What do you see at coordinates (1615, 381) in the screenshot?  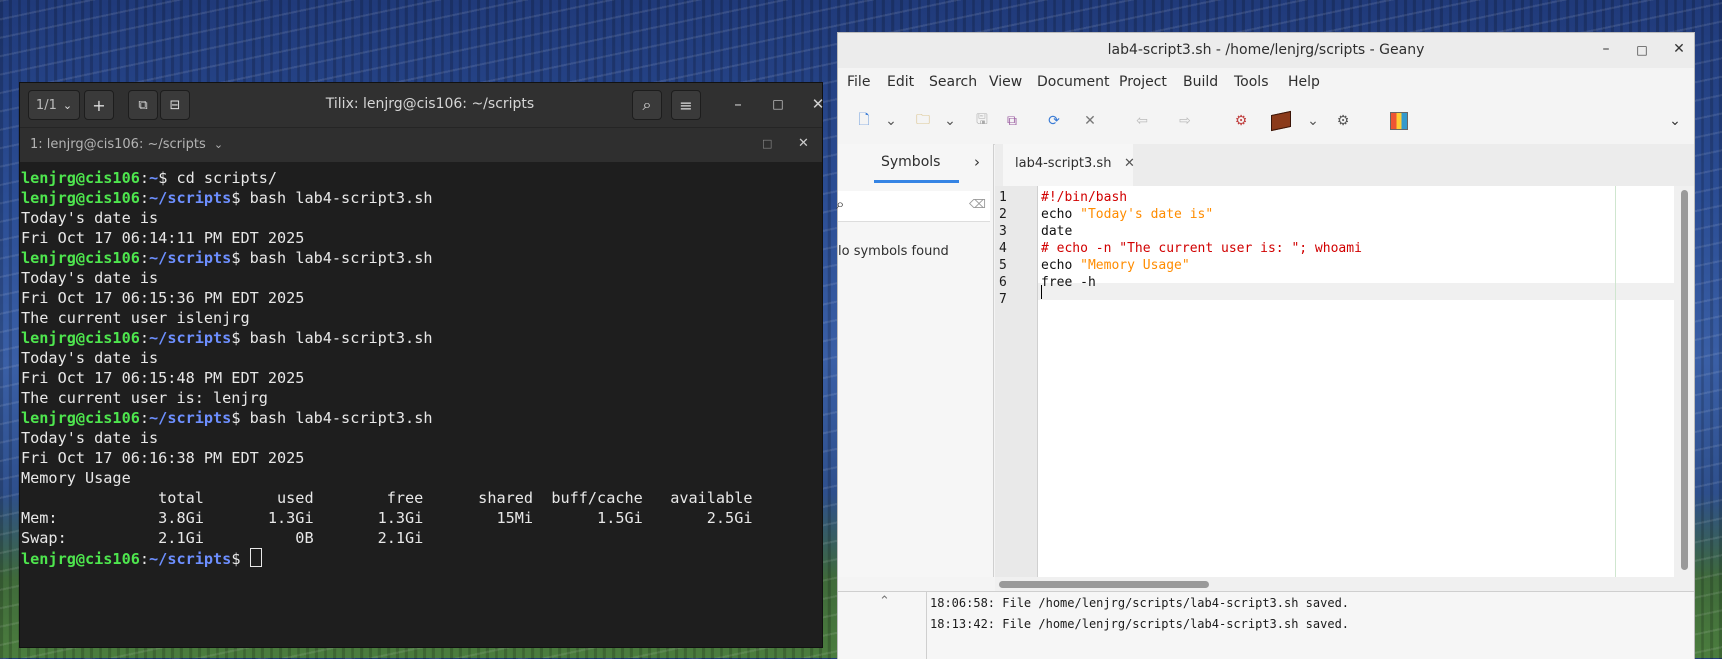 I see `long-line-marker` at bounding box center [1615, 381].